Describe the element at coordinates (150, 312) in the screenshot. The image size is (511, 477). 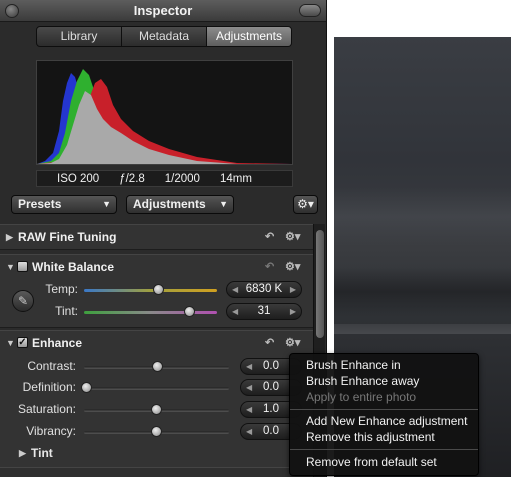
I see `tint-slider-track` at that location.